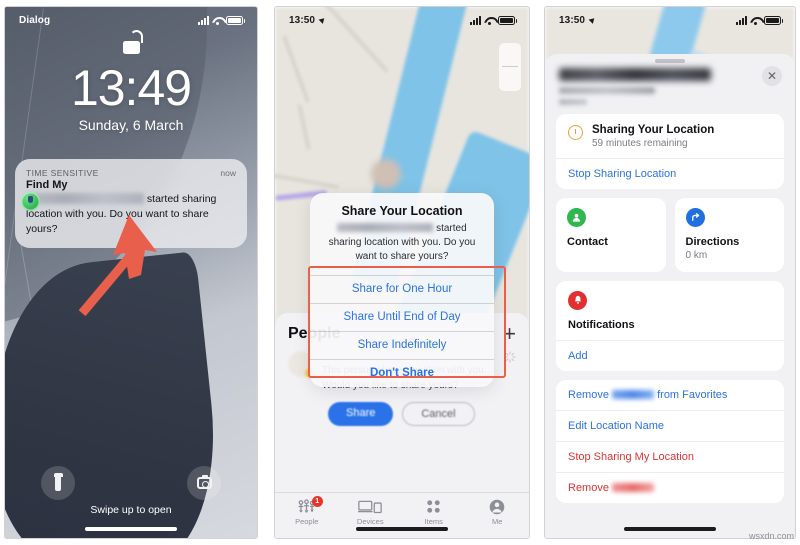 The width and height of the screenshot is (800, 545). I want to click on tab-items: Items, so click(434, 512).